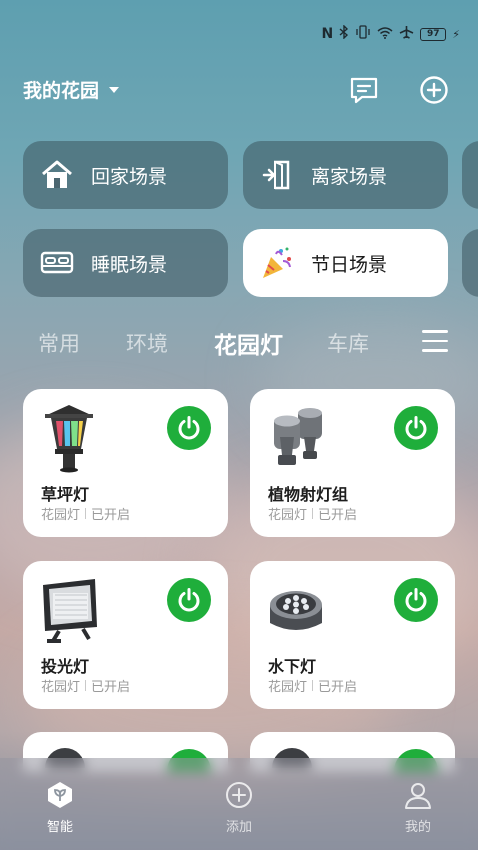  I want to click on device-card-spotlight-group: 植物射灯组 花园灯 已开启, so click(352, 463).